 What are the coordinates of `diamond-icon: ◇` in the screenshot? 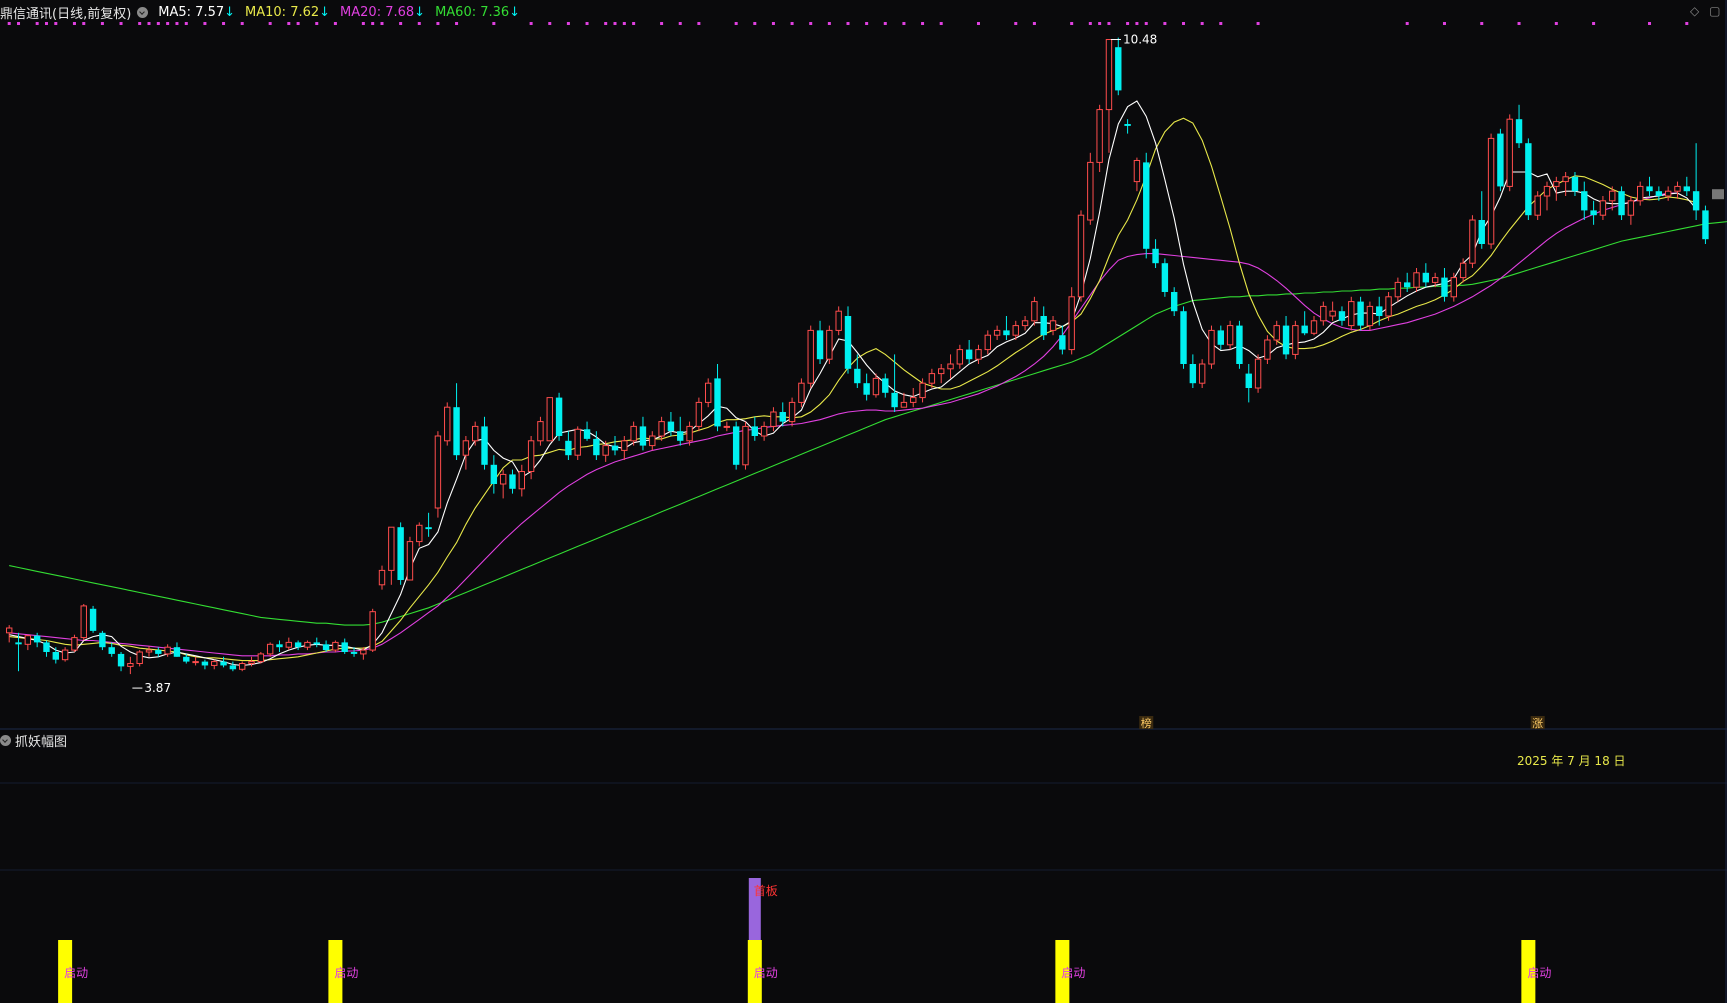 It's located at (1694, 11).